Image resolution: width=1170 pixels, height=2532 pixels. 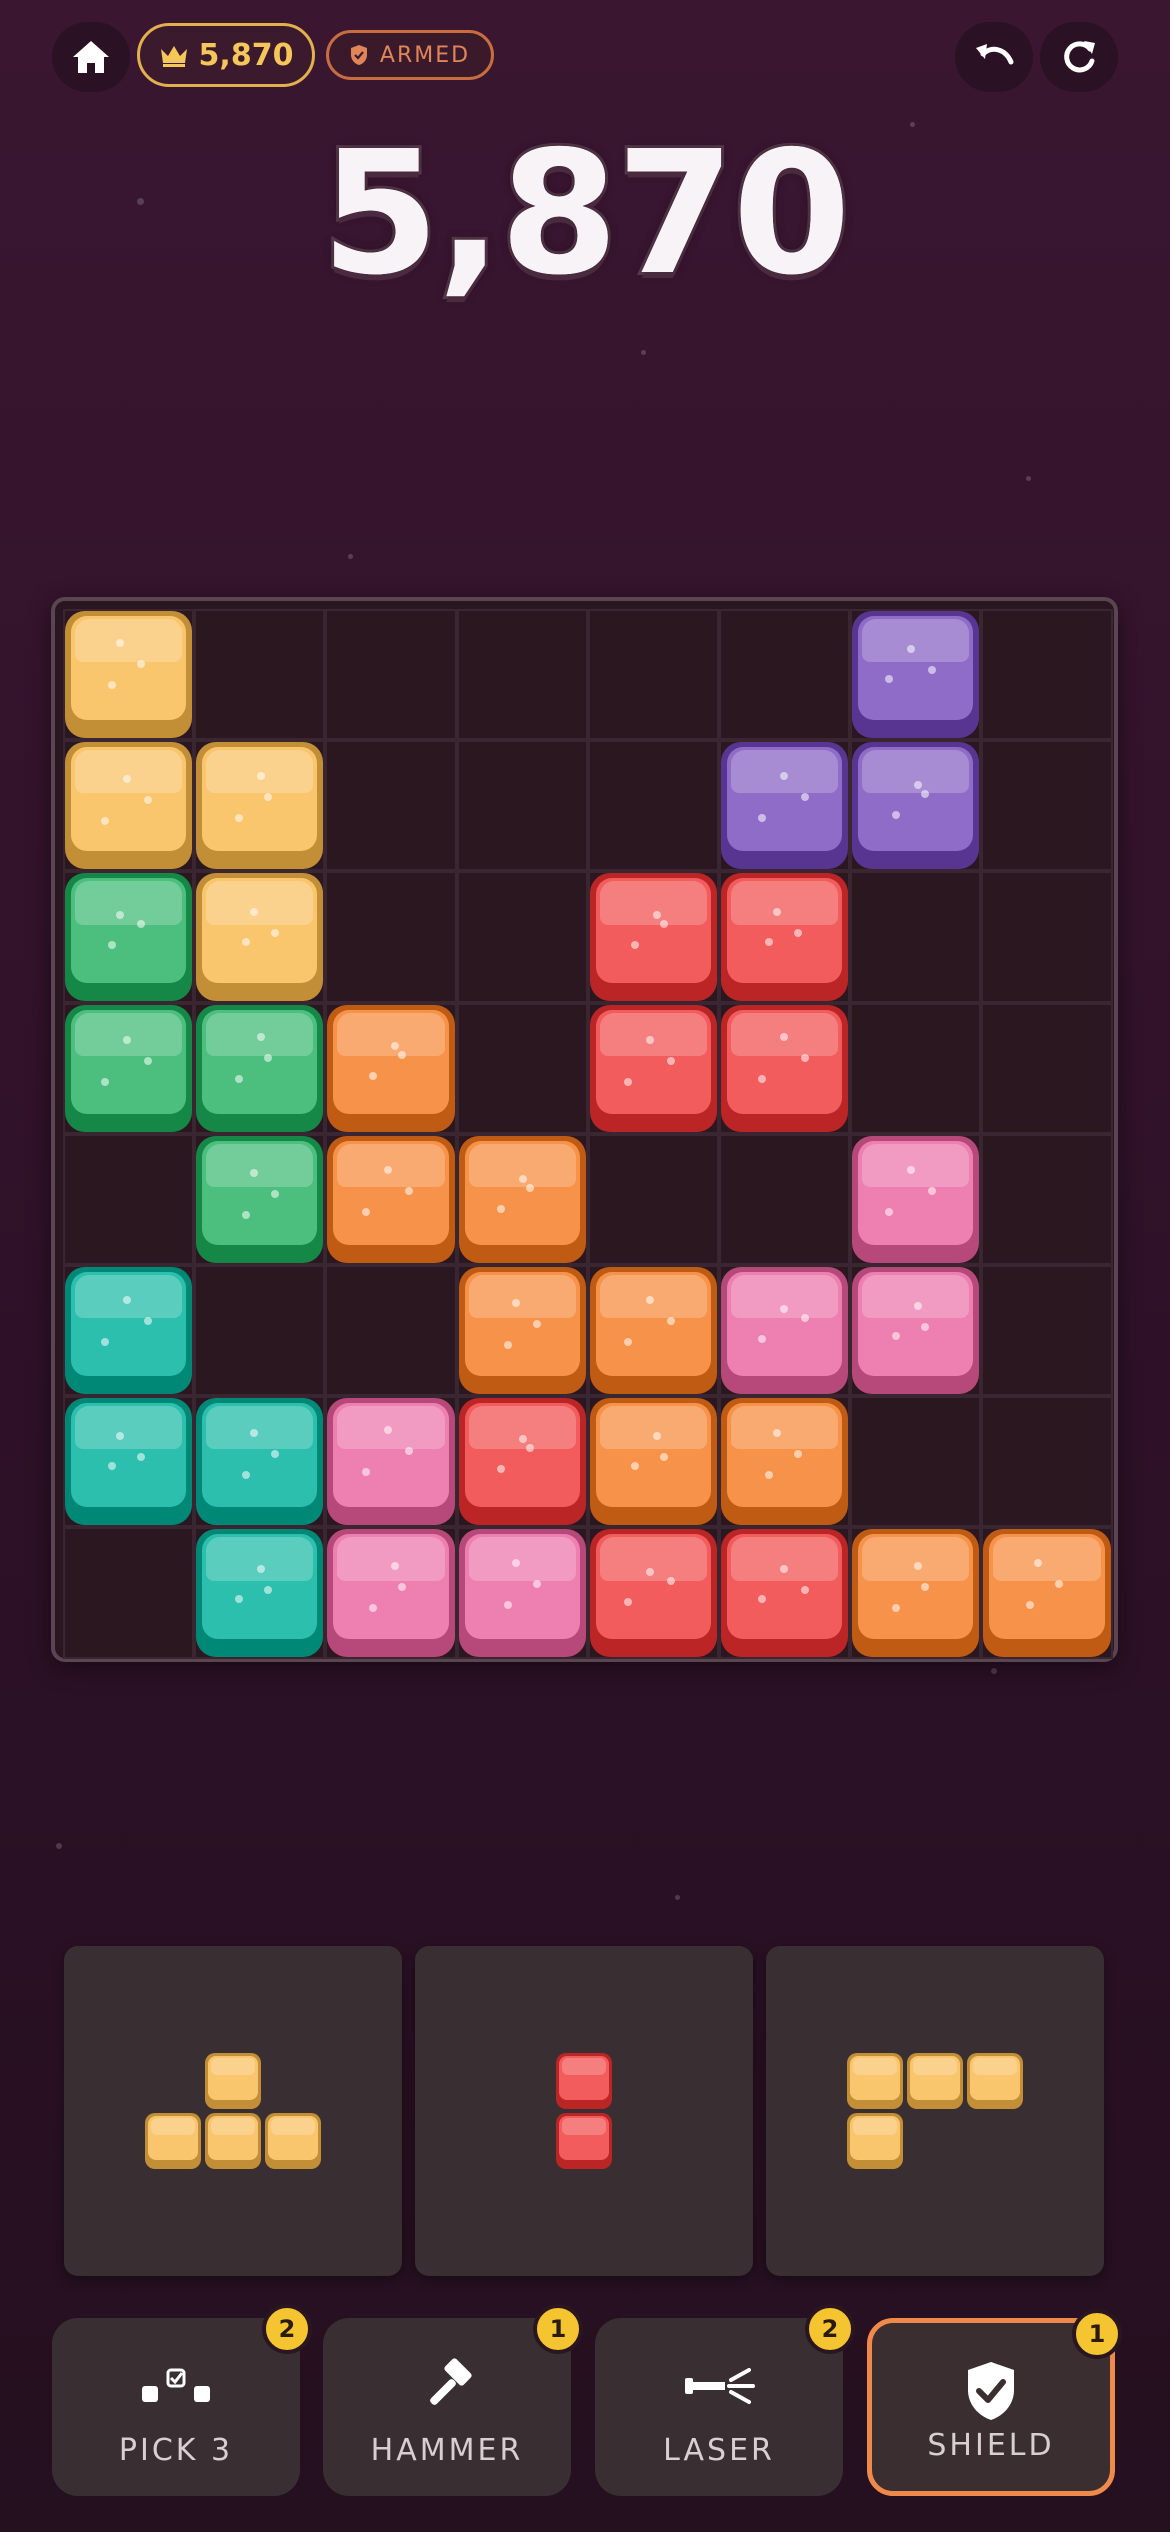 I want to click on pick-three-count-badge: 2, so click(x=287, y=2329).